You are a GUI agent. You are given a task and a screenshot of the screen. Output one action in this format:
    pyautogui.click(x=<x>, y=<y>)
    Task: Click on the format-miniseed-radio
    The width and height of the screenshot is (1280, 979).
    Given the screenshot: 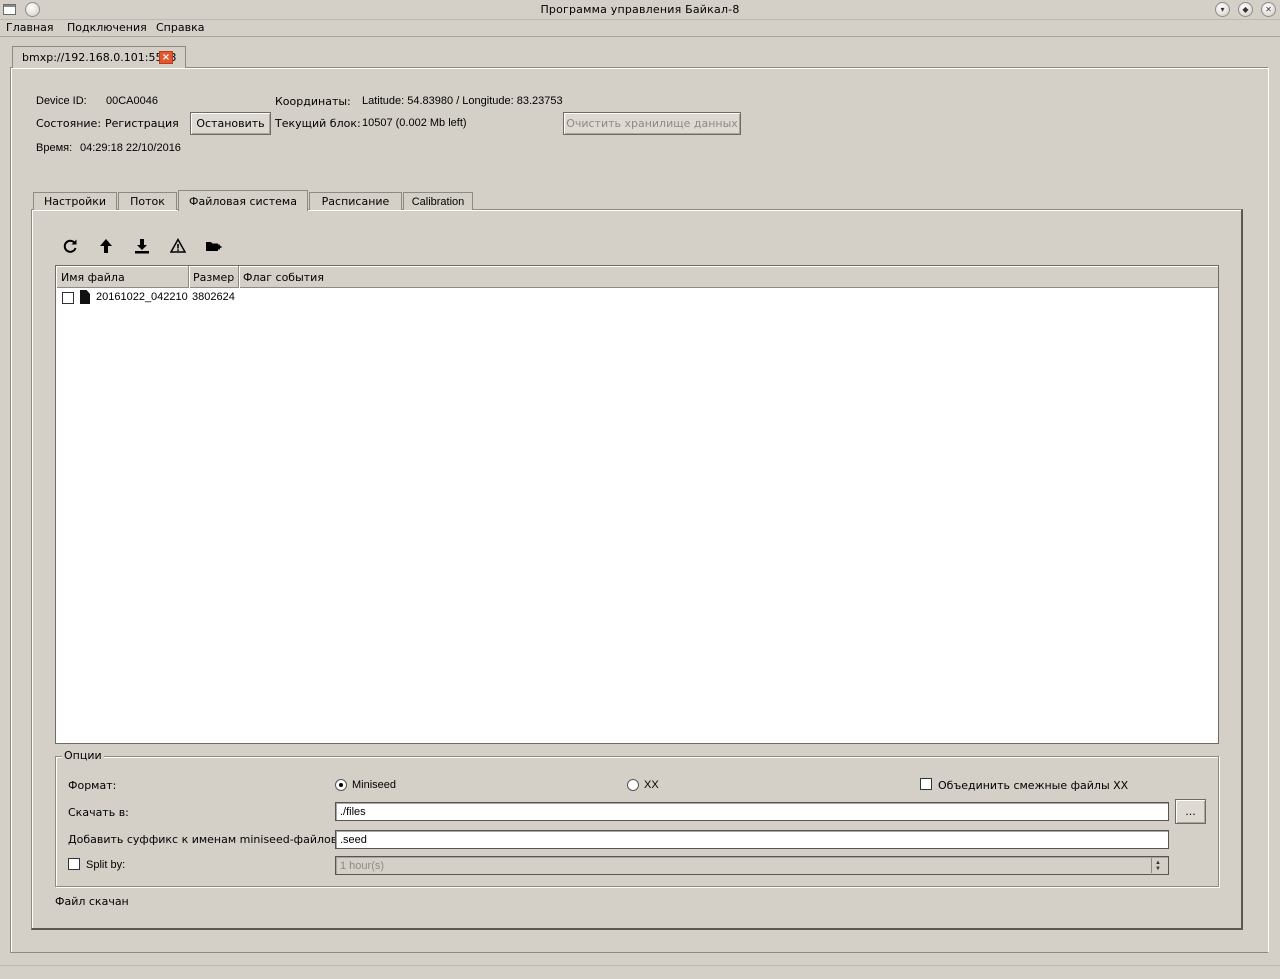 What is the action you would take?
    pyautogui.click(x=341, y=785)
    